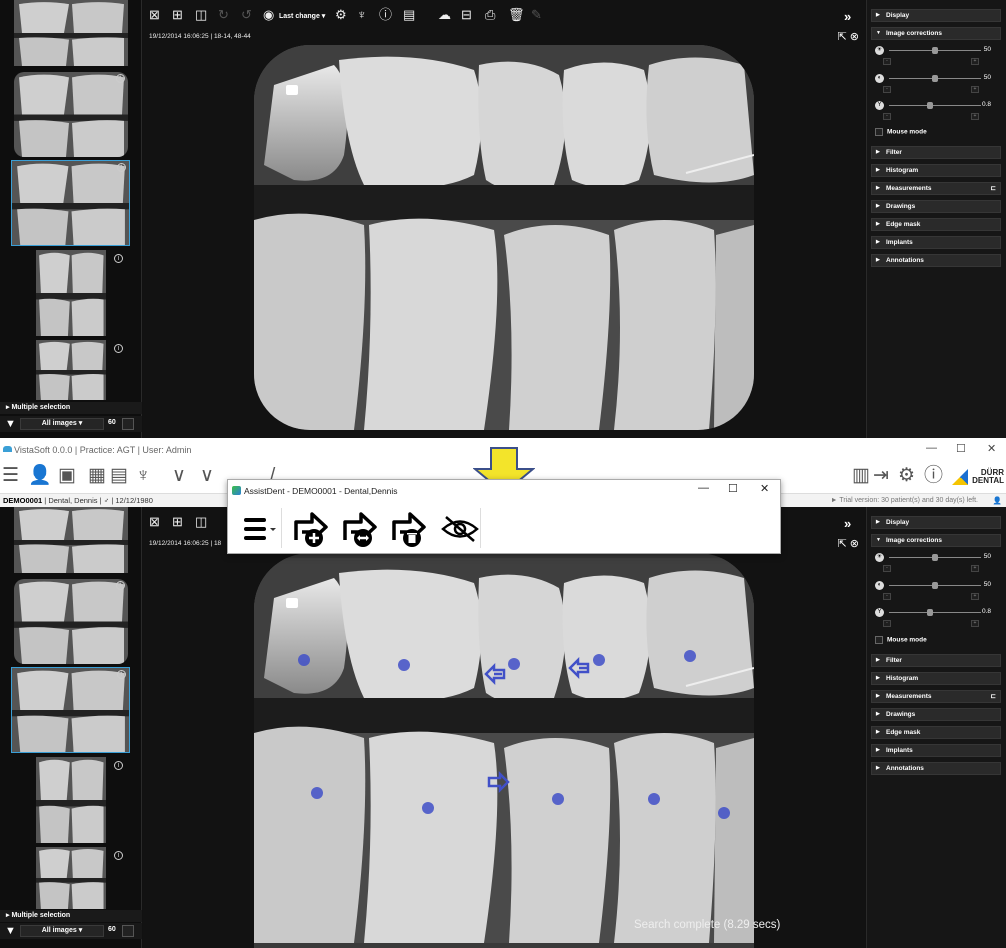 This screenshot has width=1006, height=948. What do you see at coordinates (536, 14) in the screenshot?
I see `edit-icon: ✎` at bounding box center [536, 14].